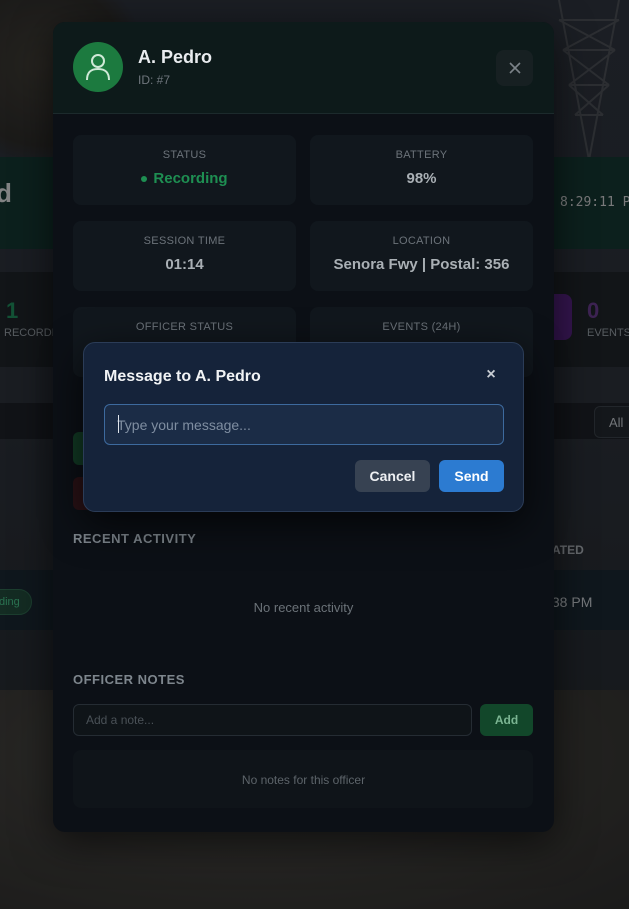 This screenshot has height=909, width=629. I want to click on events-label: EVENTS (24H), so click(421, 327).